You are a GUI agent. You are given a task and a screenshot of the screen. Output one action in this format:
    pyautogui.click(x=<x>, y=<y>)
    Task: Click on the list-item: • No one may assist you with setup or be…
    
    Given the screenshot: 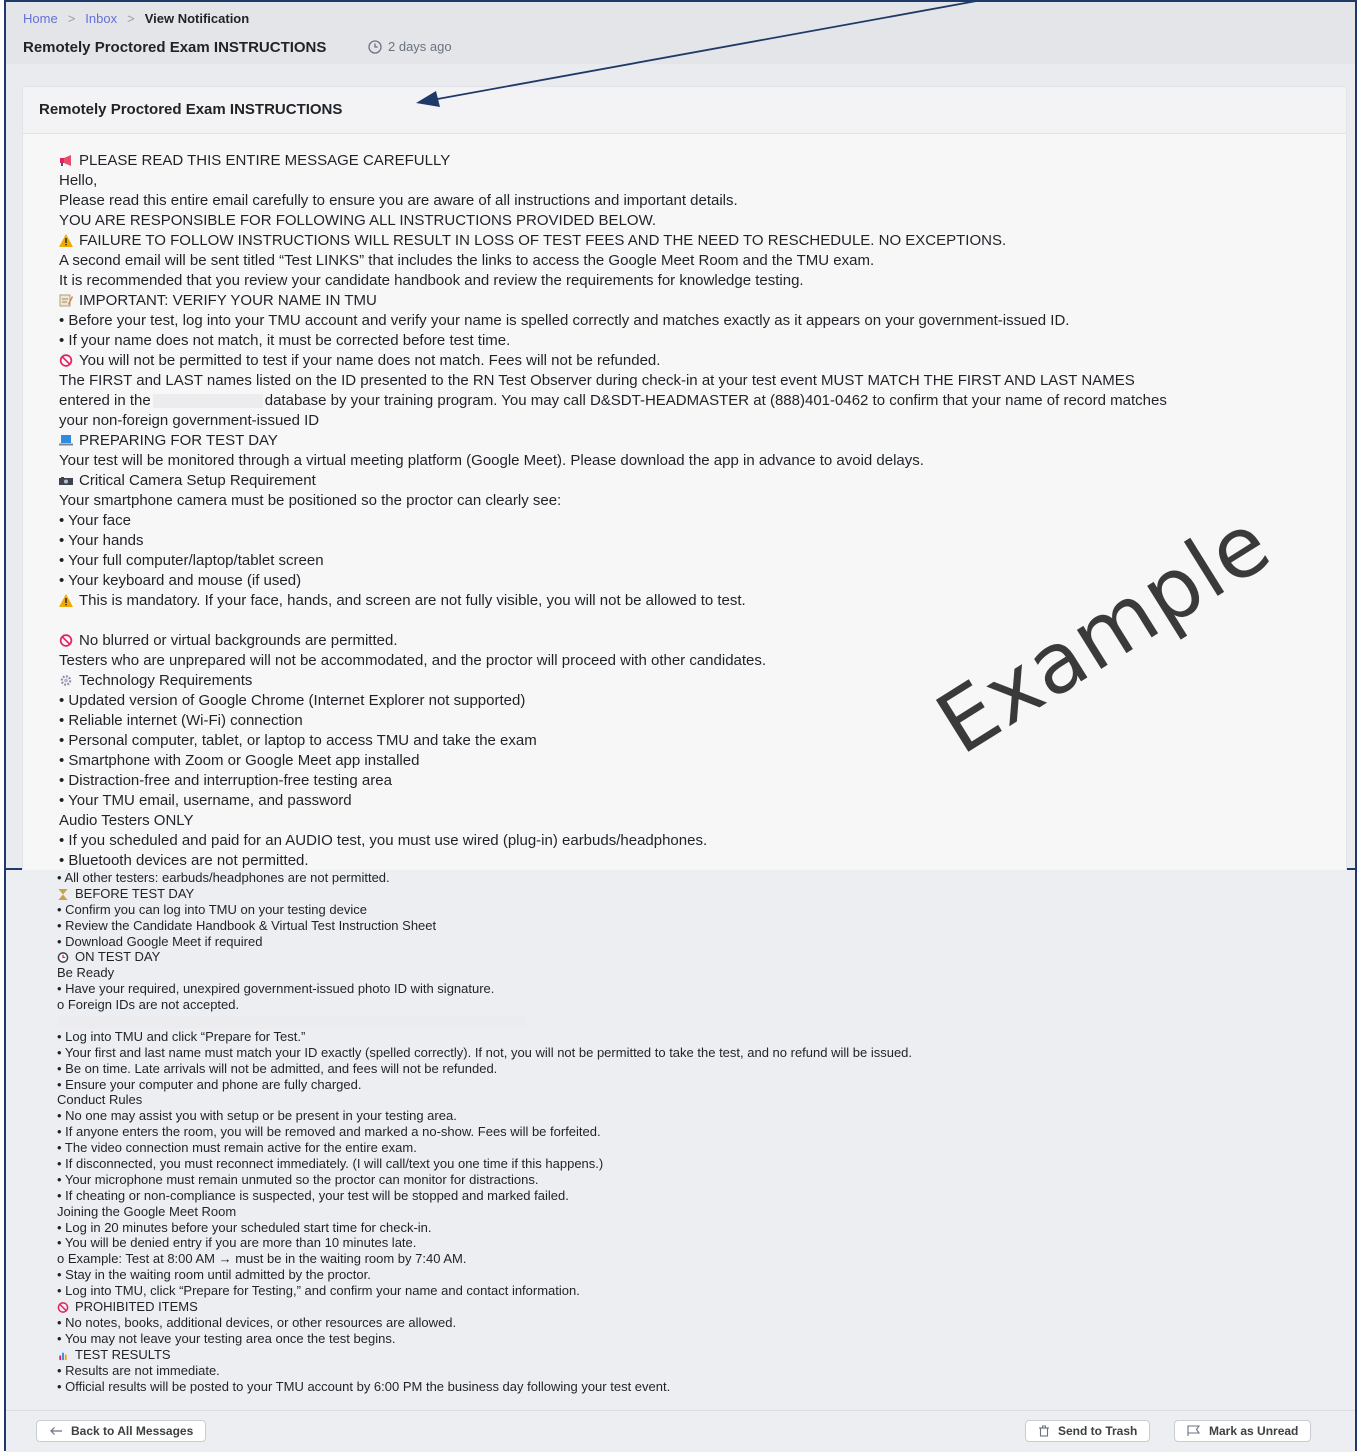 What is the action you would take?
    pyautogui.click(x=257, y=1116)
    